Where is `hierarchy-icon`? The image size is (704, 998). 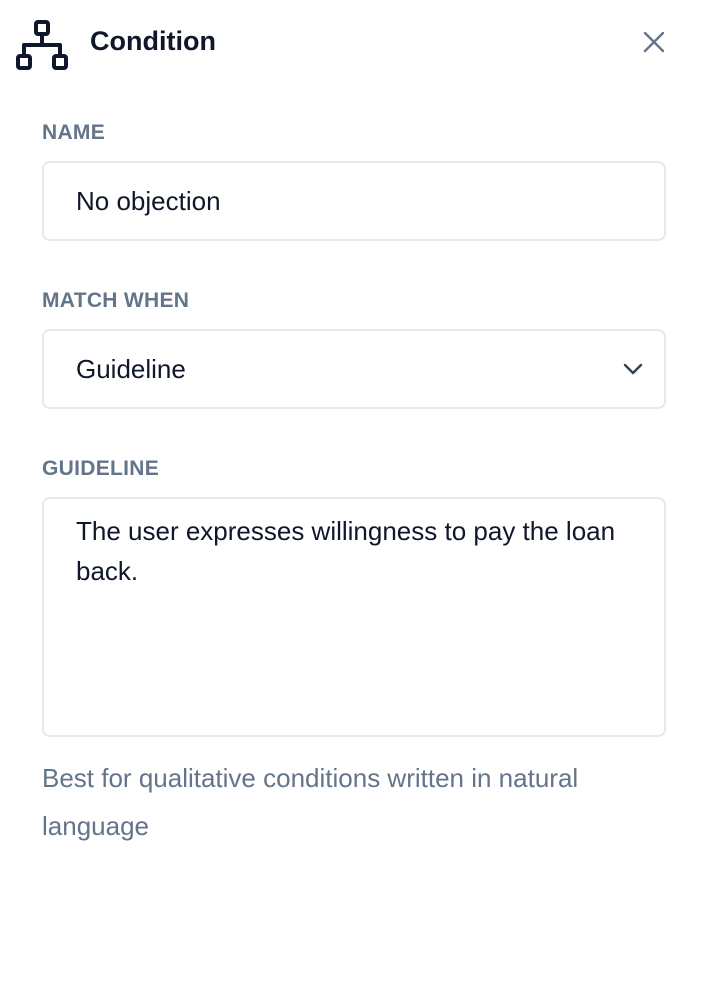
hierarchy-icon is located at coordinates (42, 45).